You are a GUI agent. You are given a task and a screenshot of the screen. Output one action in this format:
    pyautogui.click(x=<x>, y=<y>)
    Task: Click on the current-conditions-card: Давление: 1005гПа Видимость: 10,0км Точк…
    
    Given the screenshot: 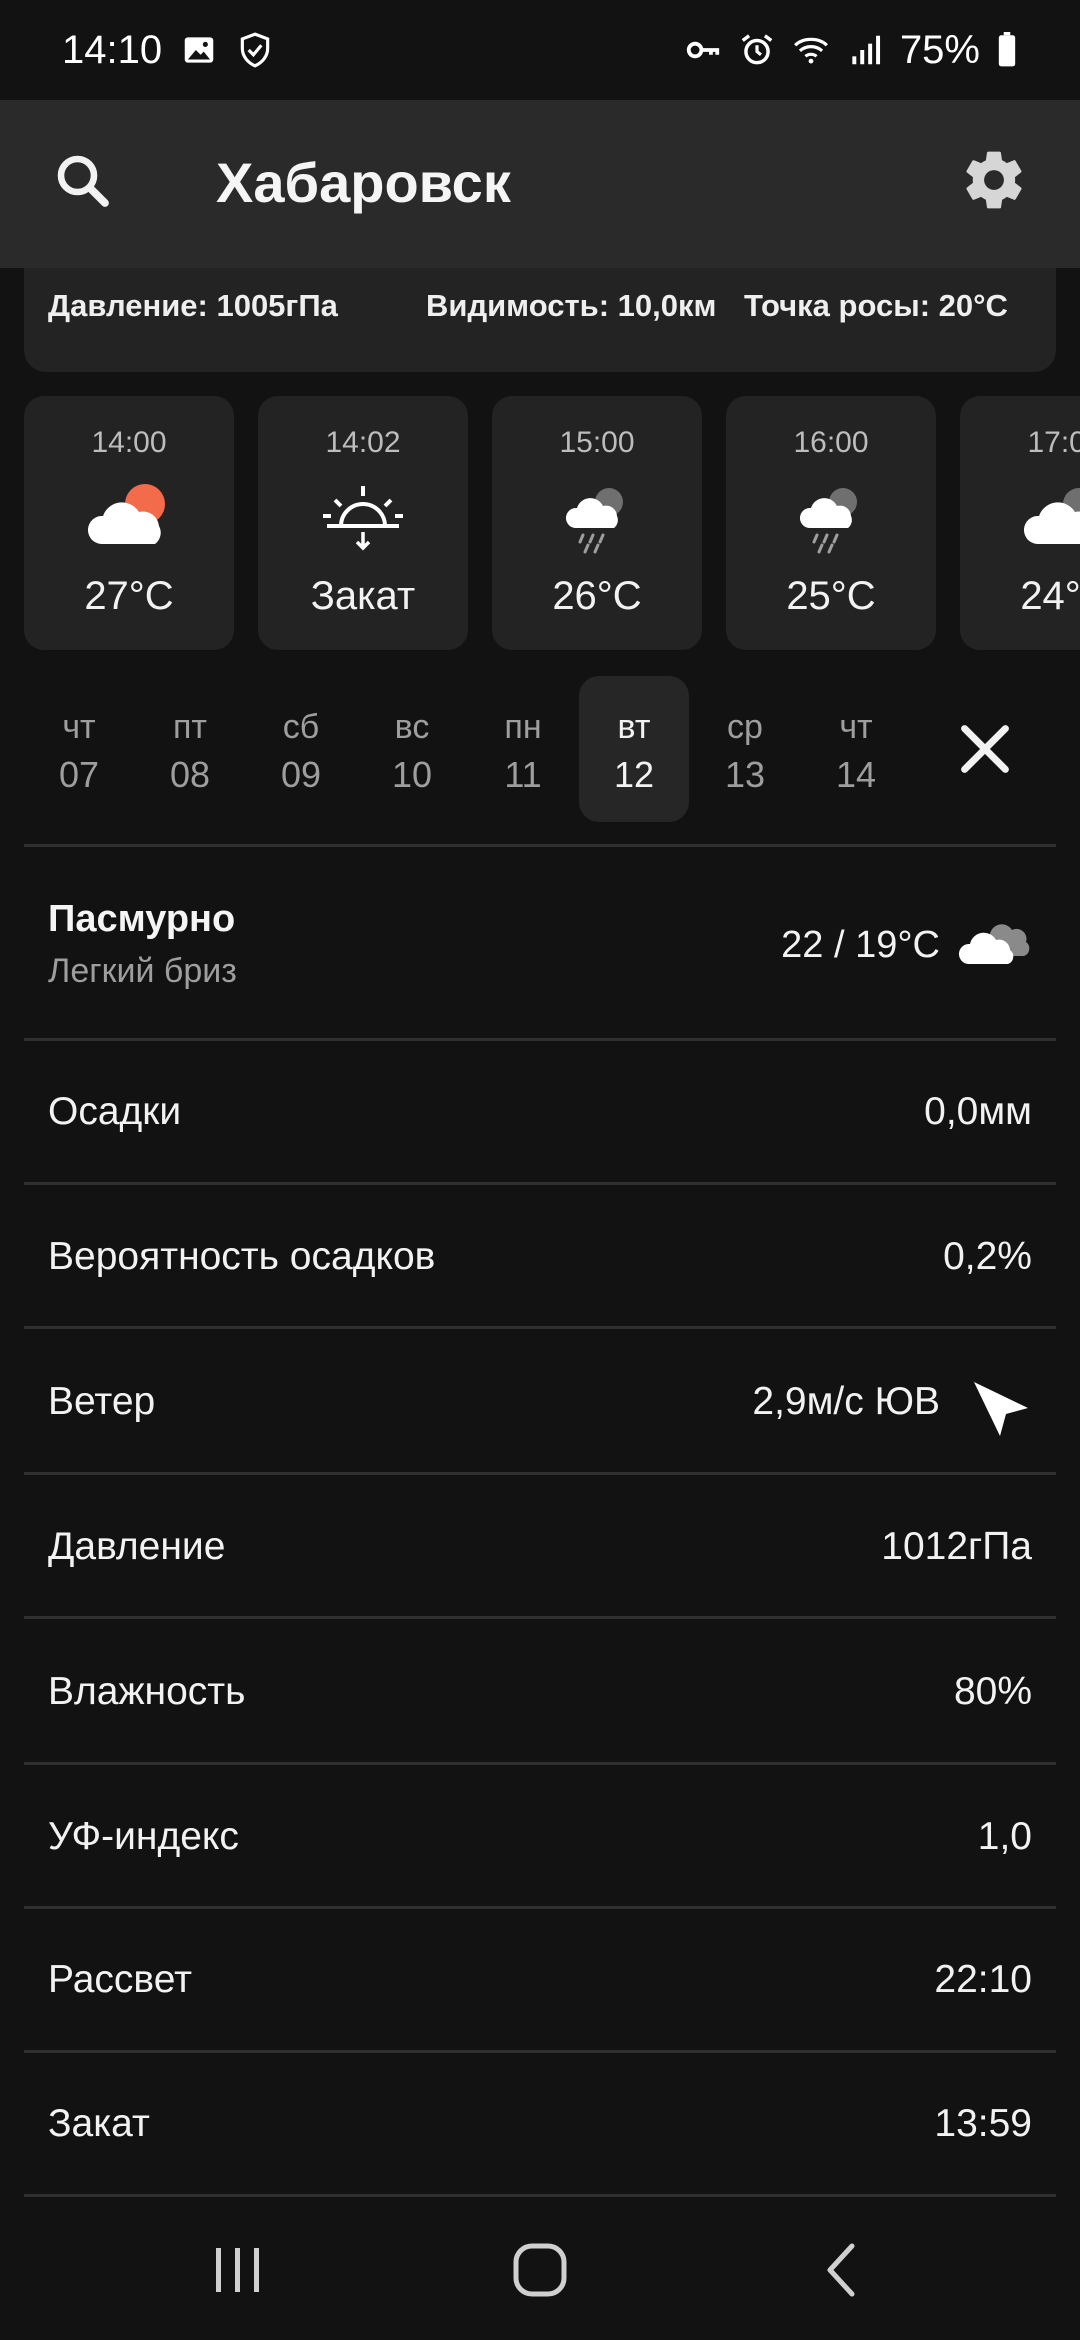 What is the action you would take?
    pyautogui.click(x=540, y=320)
    